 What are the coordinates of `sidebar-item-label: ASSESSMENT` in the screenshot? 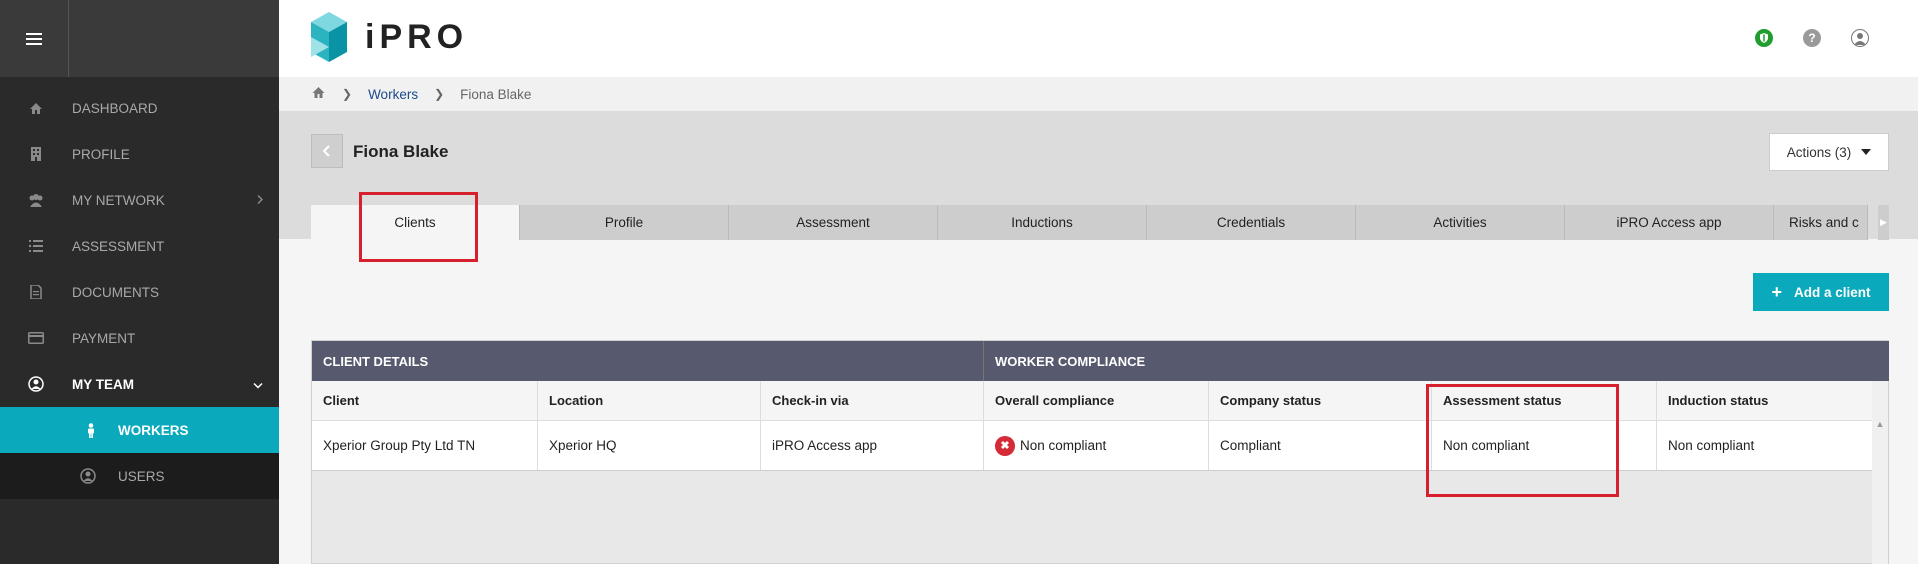 It's located at (118, 246).